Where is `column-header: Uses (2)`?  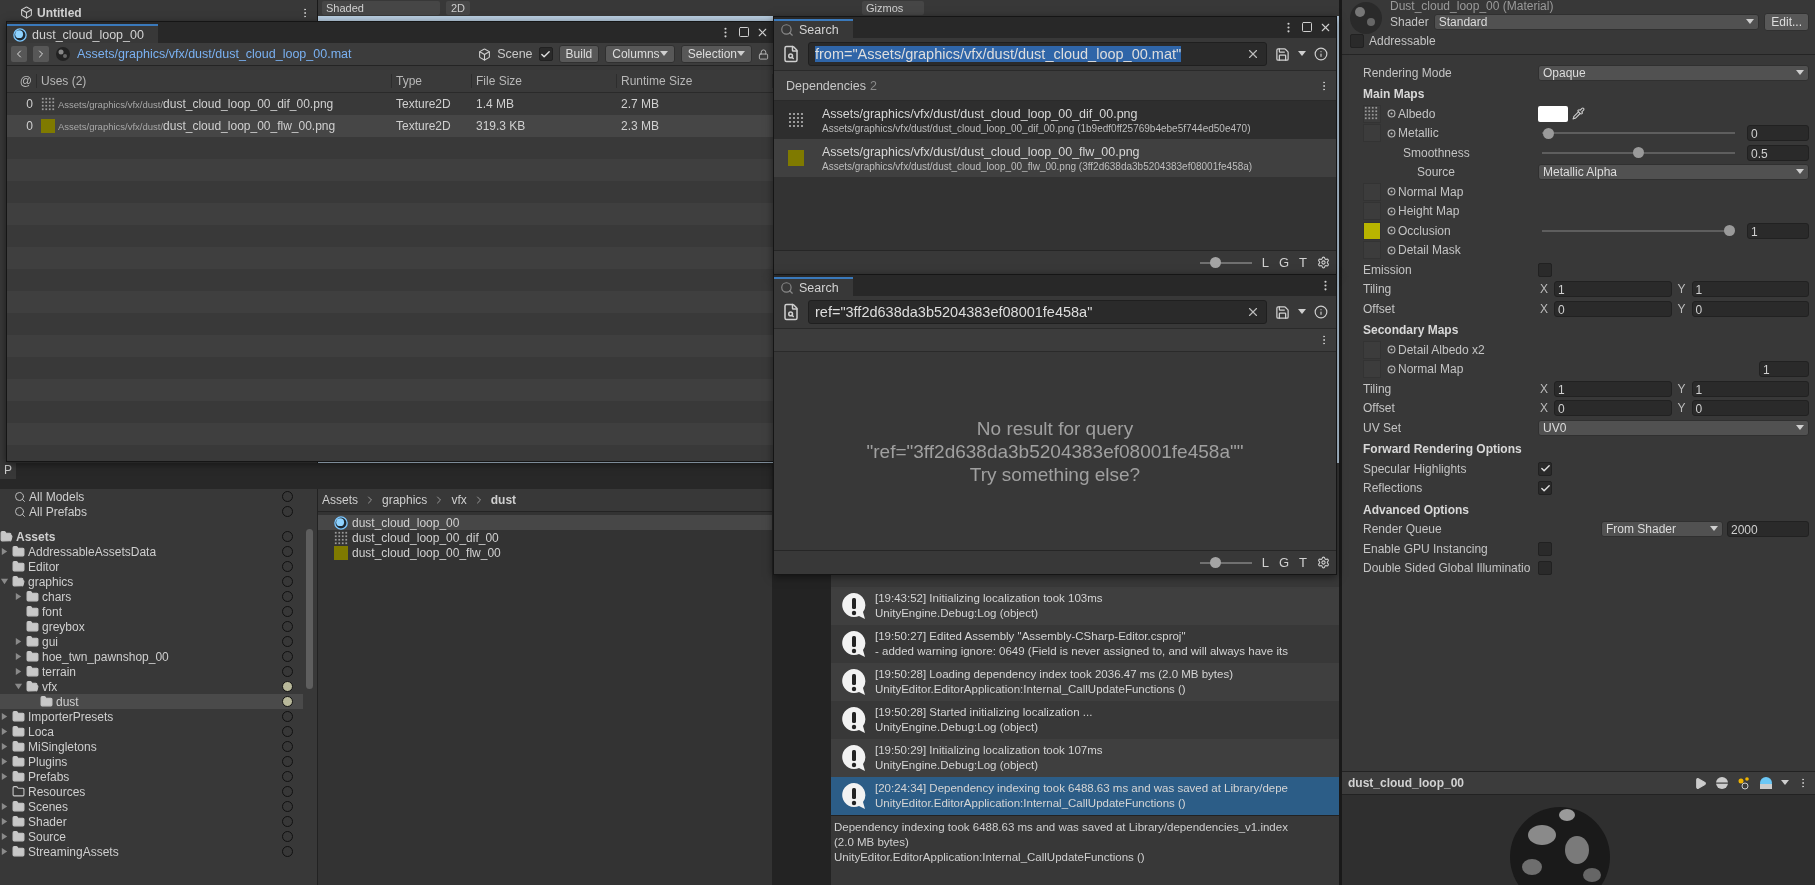
column-header: Uses (2) is located at coordinates (214, 81).